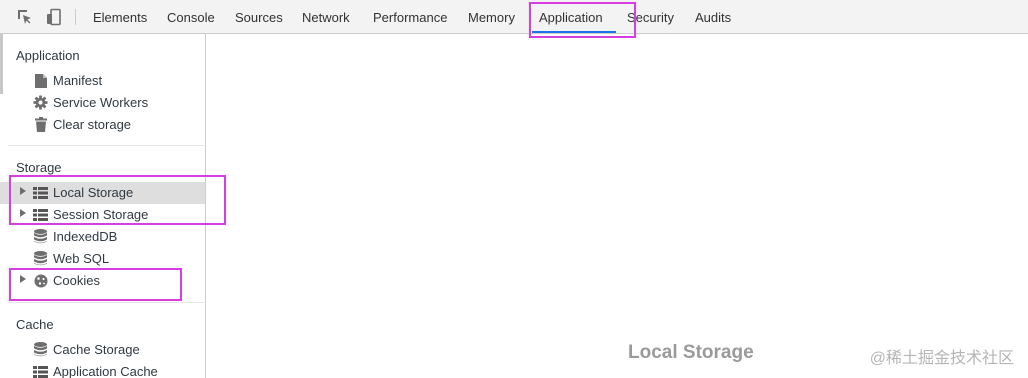  Describe the element at coordinates (40, 280) in the screenshot. I see `cookie-icon` at that location.